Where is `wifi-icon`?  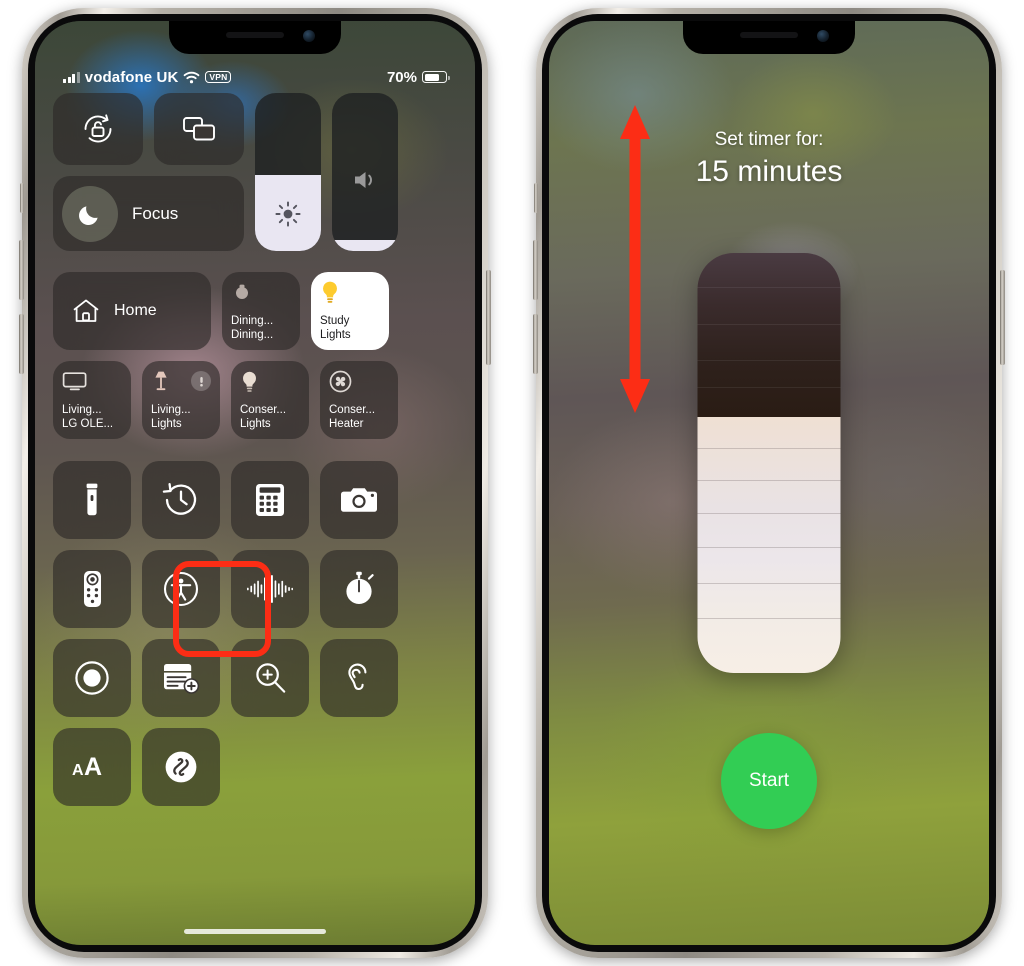 wifi-icon is located at coordinates (191, 77).